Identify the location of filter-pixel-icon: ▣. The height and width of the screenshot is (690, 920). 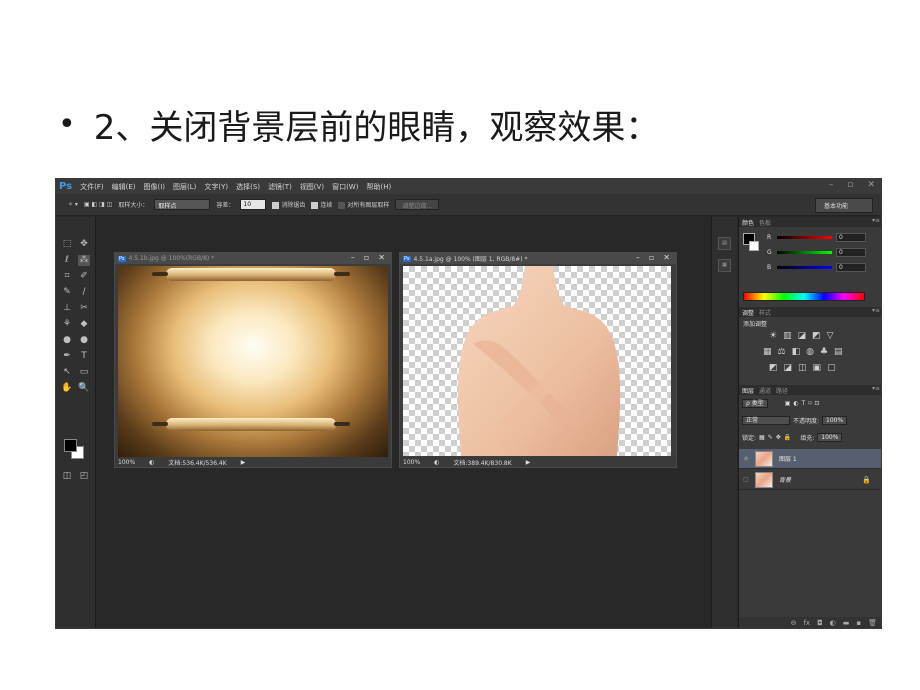
(788, 403).